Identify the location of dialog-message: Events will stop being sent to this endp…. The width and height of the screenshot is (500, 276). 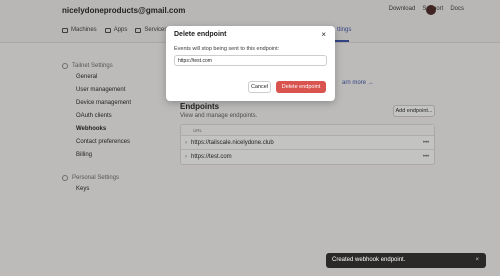
(227, 49).